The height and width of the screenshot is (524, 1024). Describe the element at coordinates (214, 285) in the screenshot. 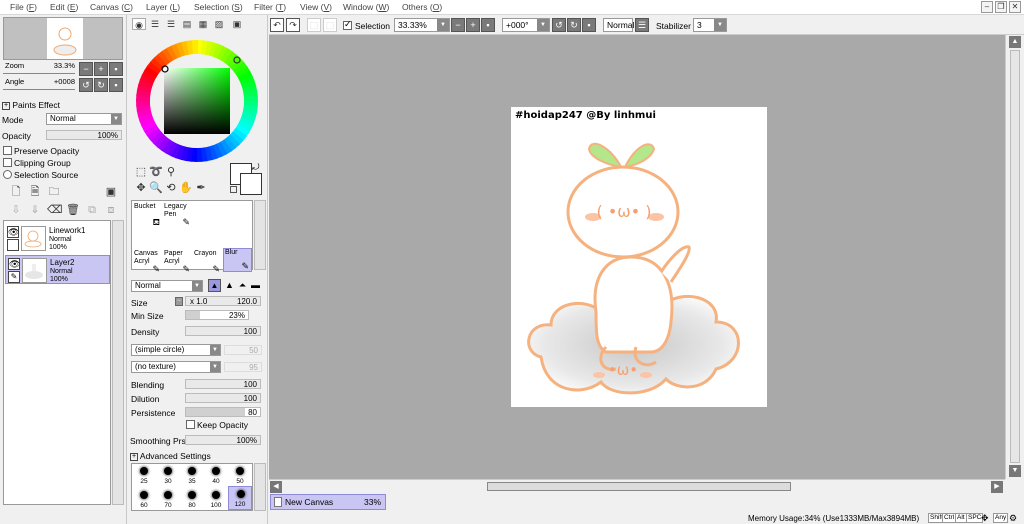

I see `edge-hard-icon: ▲` at that location.